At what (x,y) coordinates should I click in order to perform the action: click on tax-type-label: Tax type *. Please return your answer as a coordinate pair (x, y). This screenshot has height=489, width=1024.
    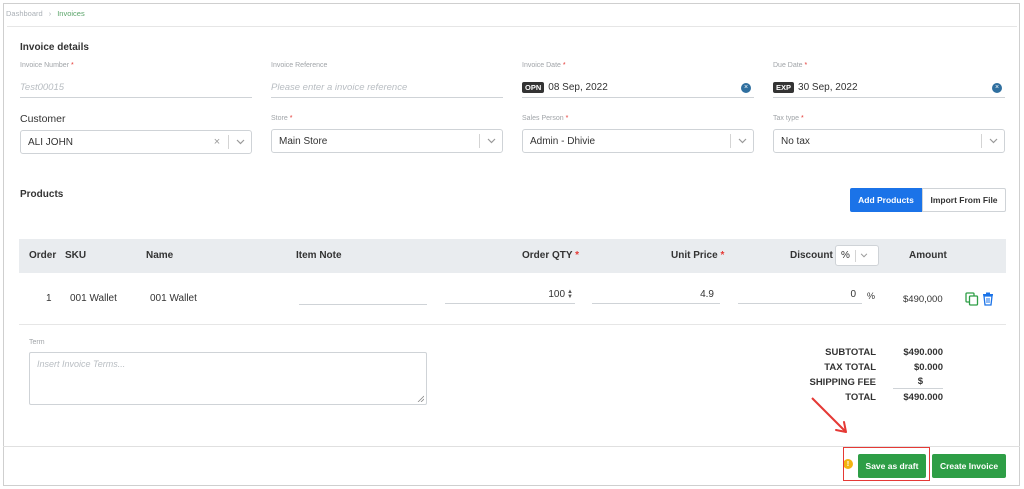
    Looking at the image, I should click on (788, 118).